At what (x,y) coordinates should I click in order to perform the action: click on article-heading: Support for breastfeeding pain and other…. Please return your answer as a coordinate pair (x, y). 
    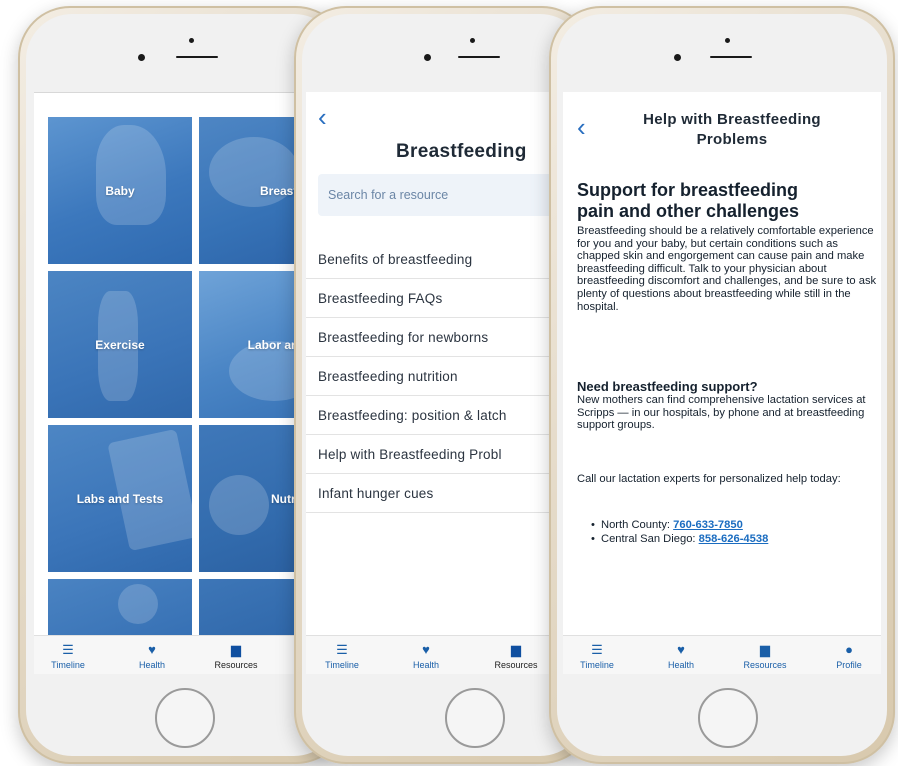
    Looking at the image, I should click on (688, 200).